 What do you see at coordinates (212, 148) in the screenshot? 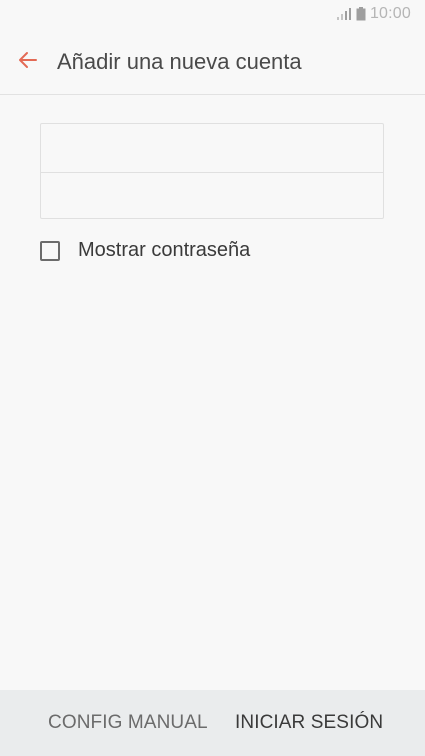
I see `email-field` at bounding box center [212, 148].